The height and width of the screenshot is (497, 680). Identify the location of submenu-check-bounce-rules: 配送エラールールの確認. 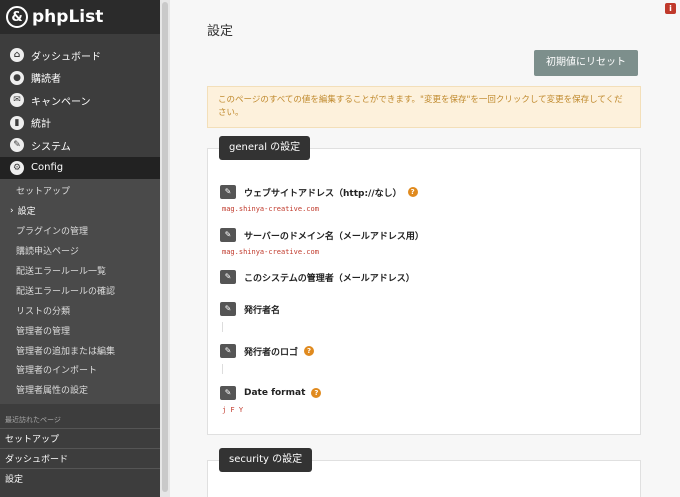
(80, 290).